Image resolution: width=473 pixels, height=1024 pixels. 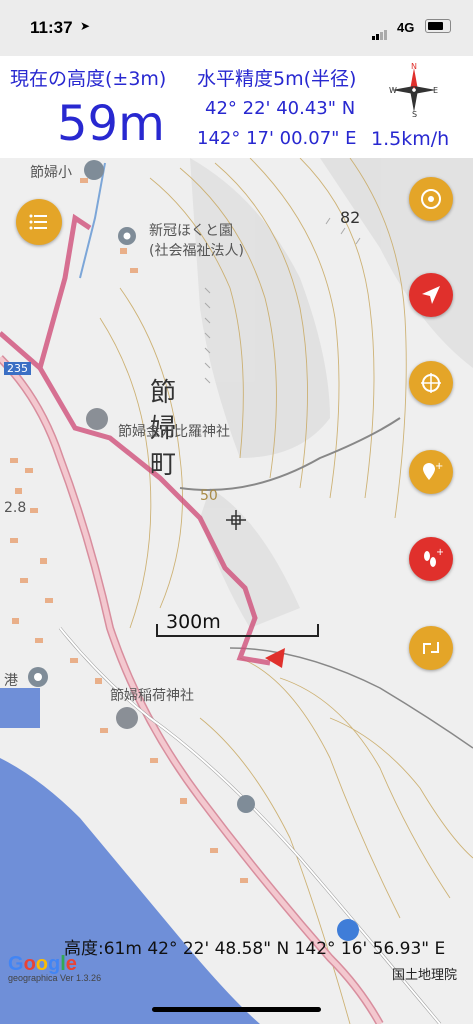 I want to click on label-facility-1: 新冠ほくと園, so click(x=191, y=231).